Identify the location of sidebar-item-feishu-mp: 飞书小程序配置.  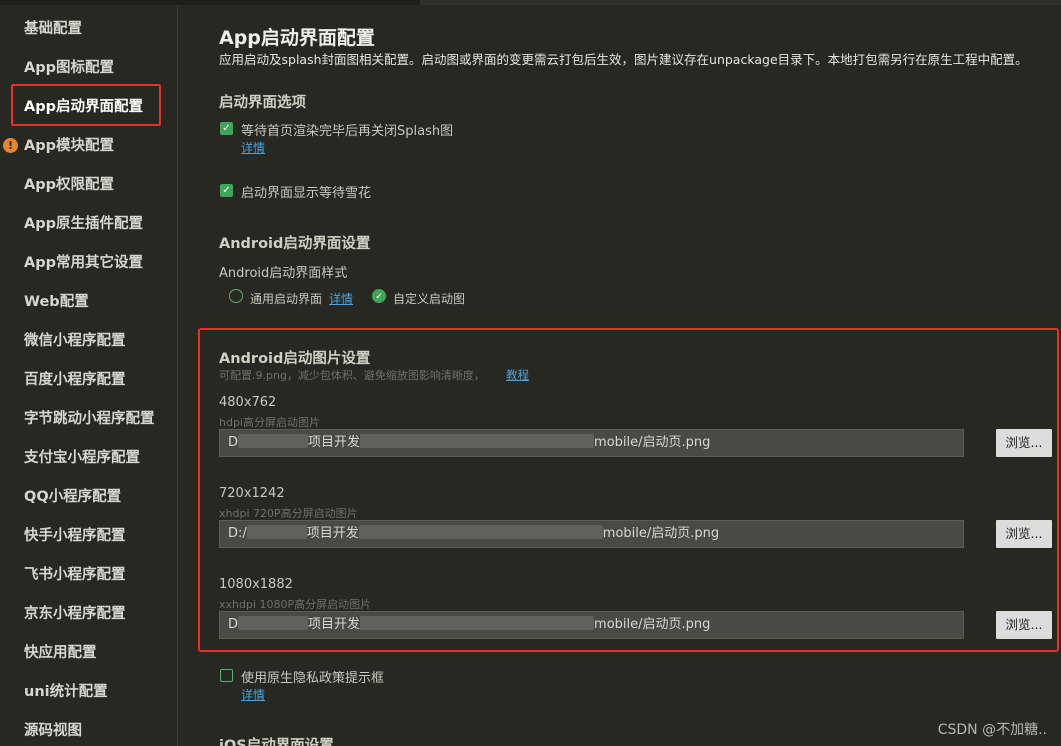
(89, 575).